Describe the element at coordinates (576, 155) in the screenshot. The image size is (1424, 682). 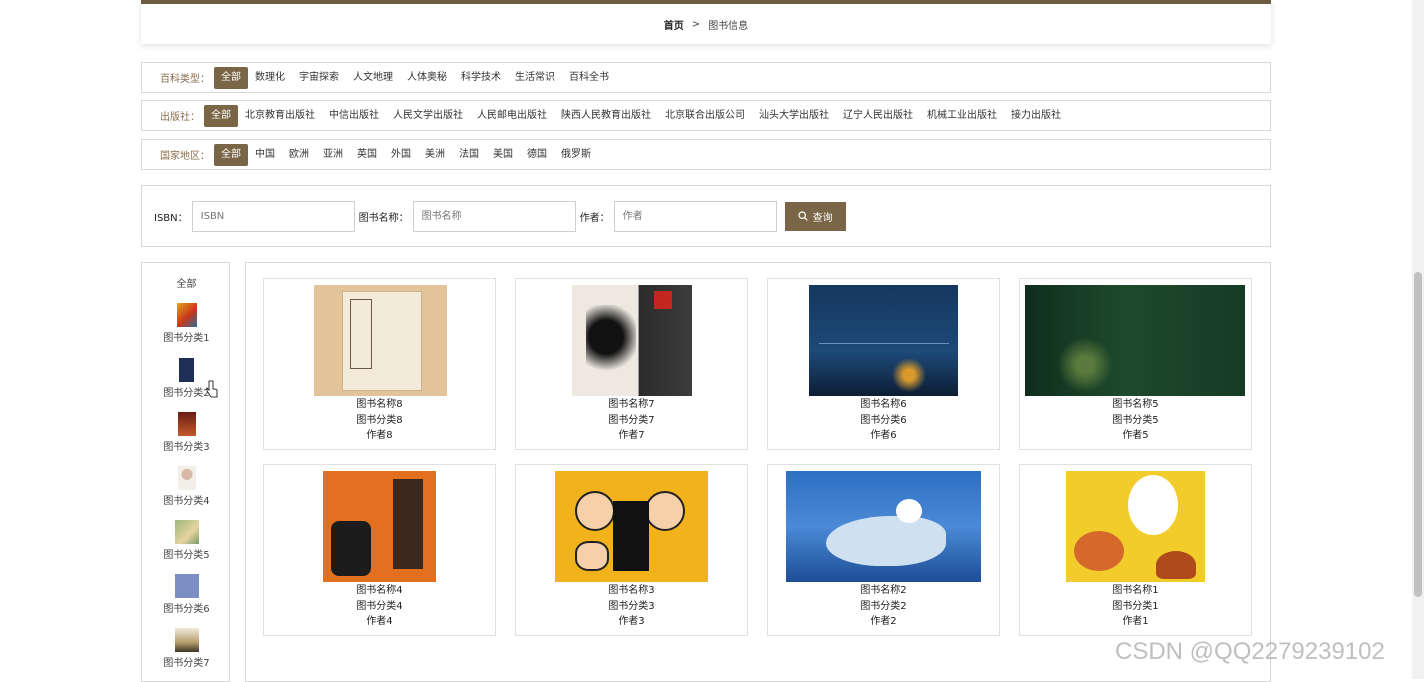
I see `filter-option: 俄罗斯` at that location.